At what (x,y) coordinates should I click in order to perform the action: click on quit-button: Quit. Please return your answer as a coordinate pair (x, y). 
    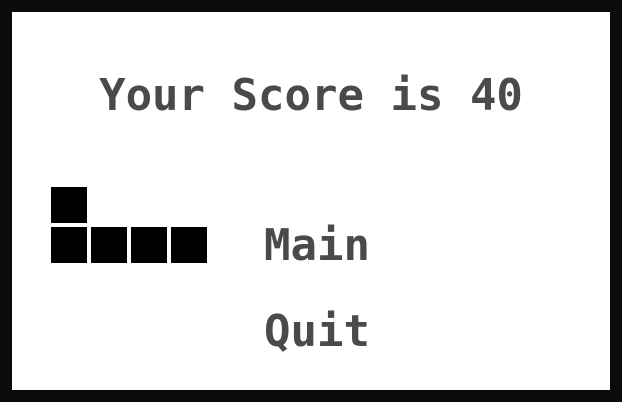
    Looking at the image, I should click on (317, 331).